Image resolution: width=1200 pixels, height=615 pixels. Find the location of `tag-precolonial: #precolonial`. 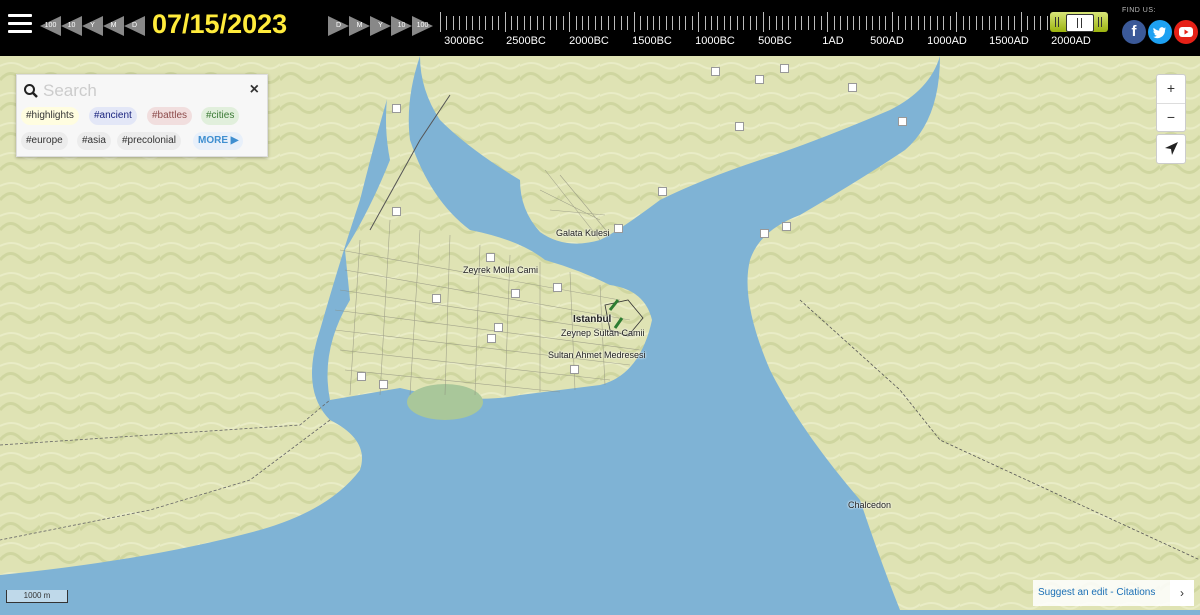

tag-precolonial: #precolonial is located at coordinates (149, 141).